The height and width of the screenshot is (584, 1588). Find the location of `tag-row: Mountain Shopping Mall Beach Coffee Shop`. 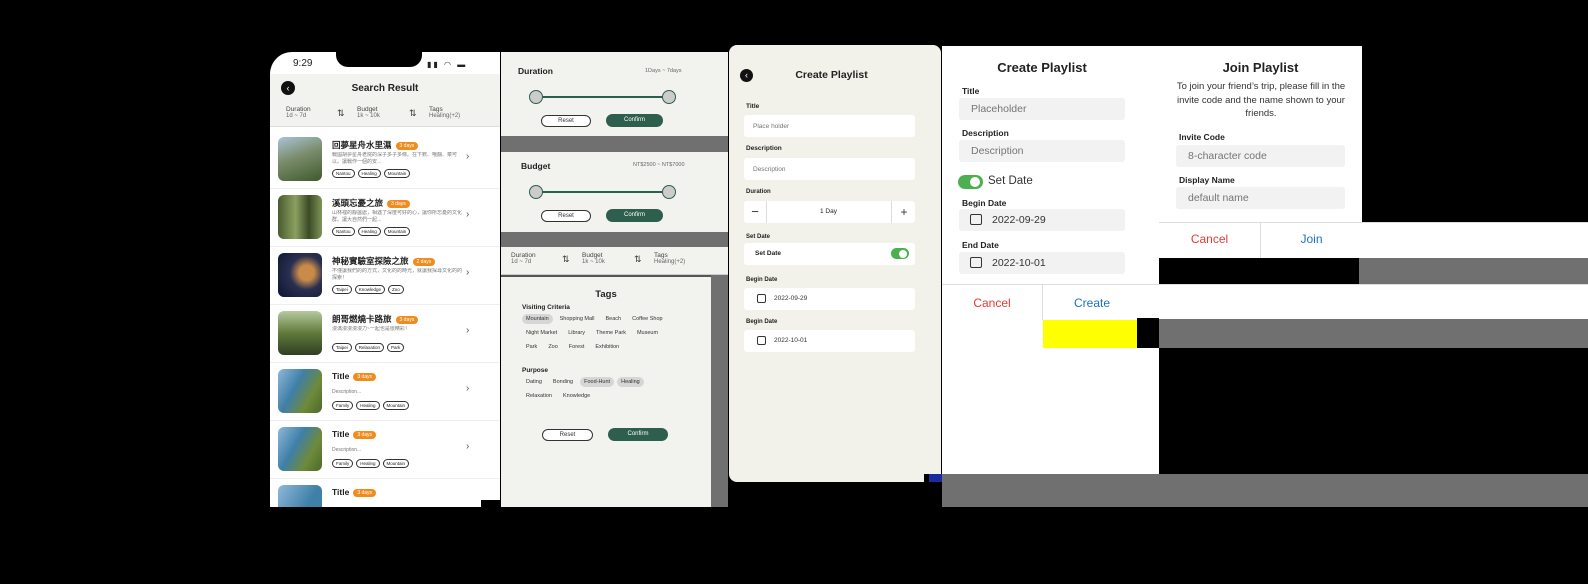

tag-row: Mountain Shopping Mall Beach Coffee Shop is located at coordinates (594, 319).